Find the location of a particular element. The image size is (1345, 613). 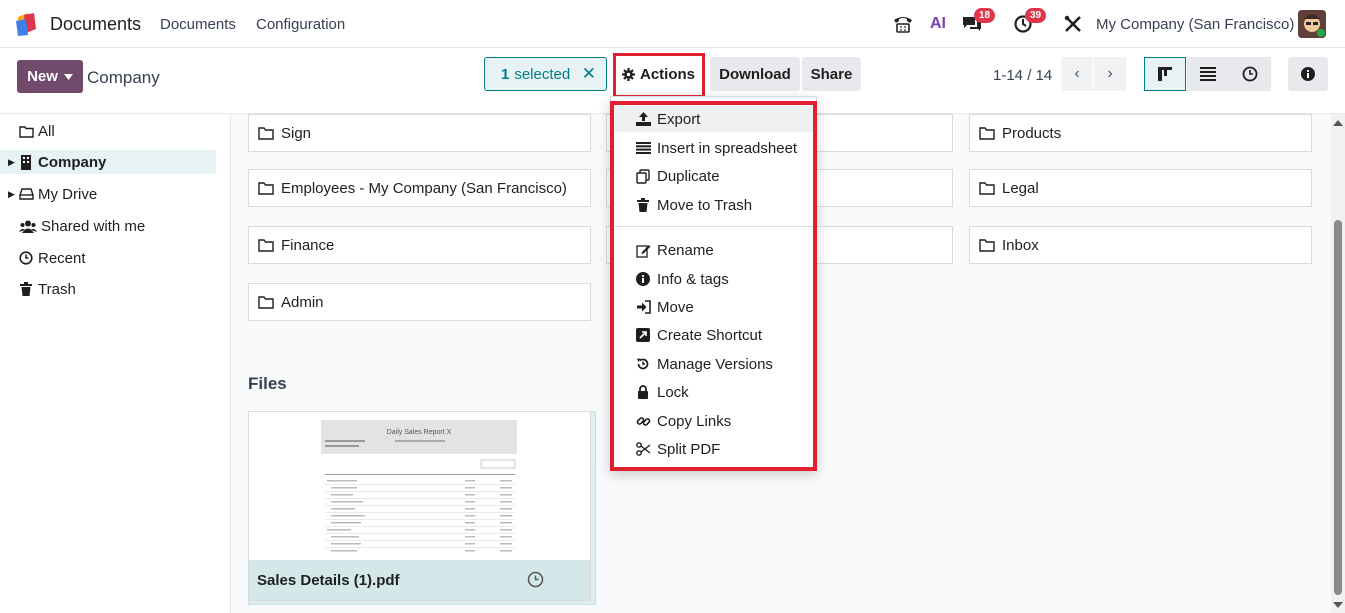

list-icon is located at coordinates (1208, 74).